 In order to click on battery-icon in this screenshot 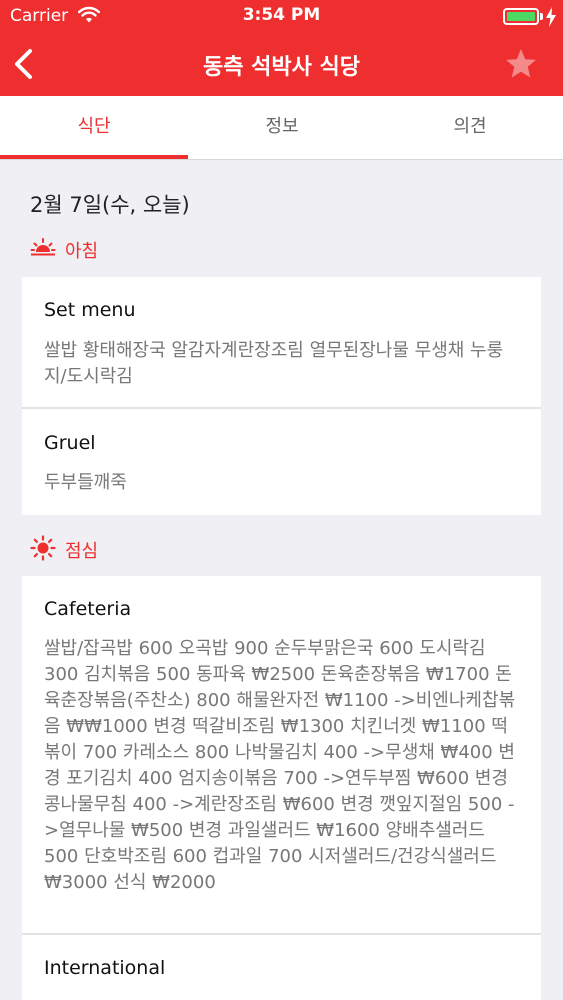, I will do `click(521, 16)`.